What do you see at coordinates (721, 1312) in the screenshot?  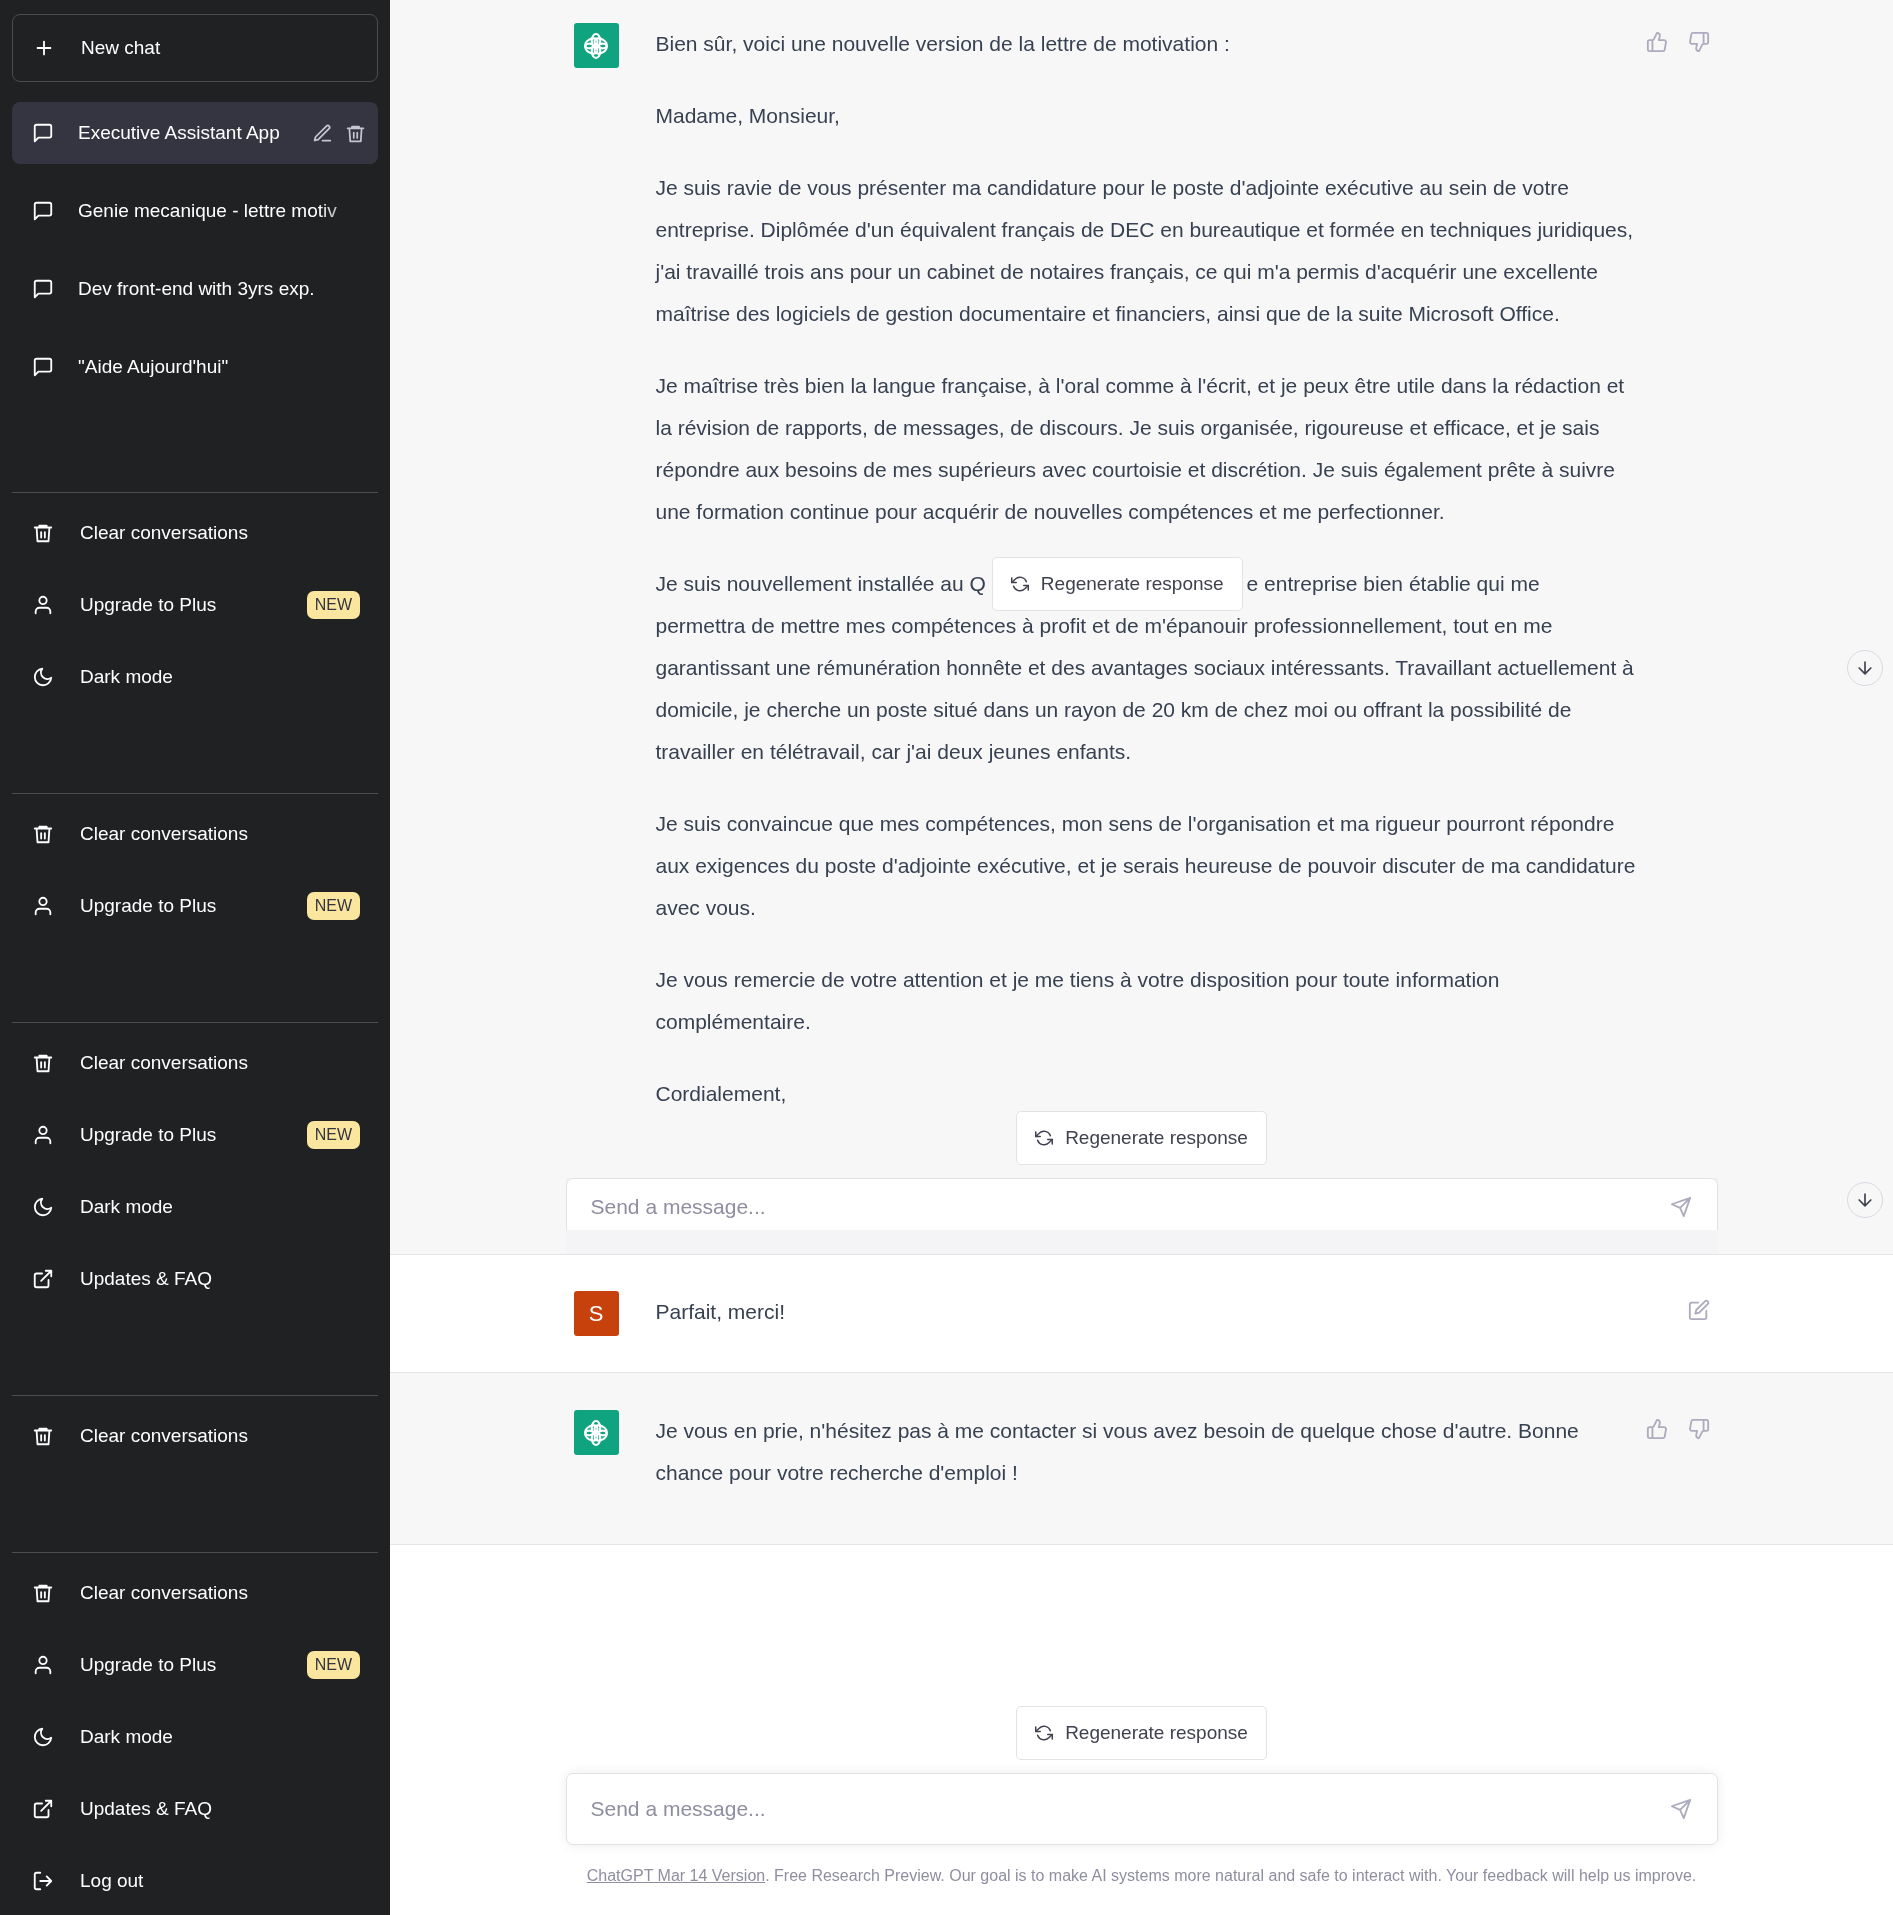 I see `message-text: Parfait, merci!` at bounding box center [721, 1312].